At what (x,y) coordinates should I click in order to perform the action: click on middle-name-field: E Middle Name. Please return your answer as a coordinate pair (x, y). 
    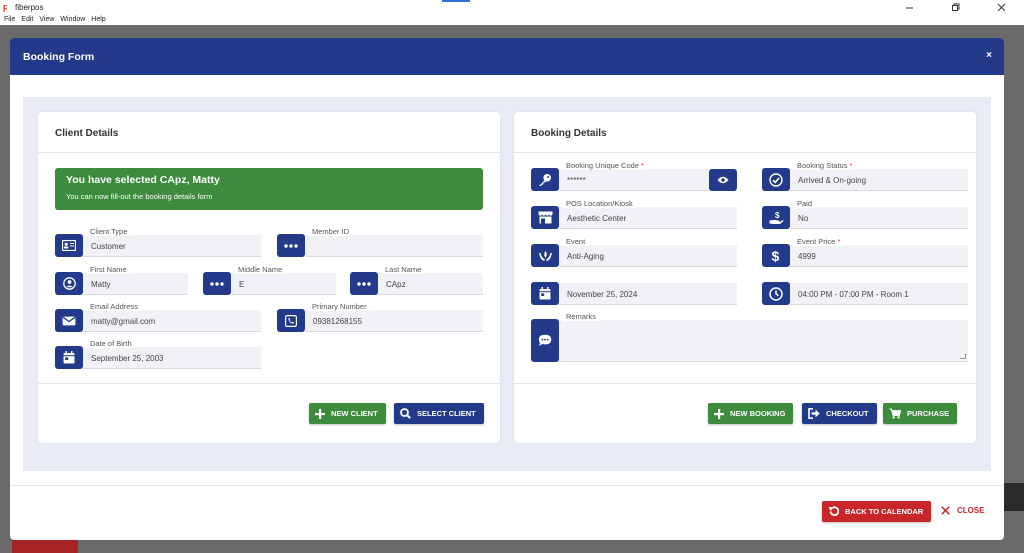
    Looking at the image, I should click on (269, 280).